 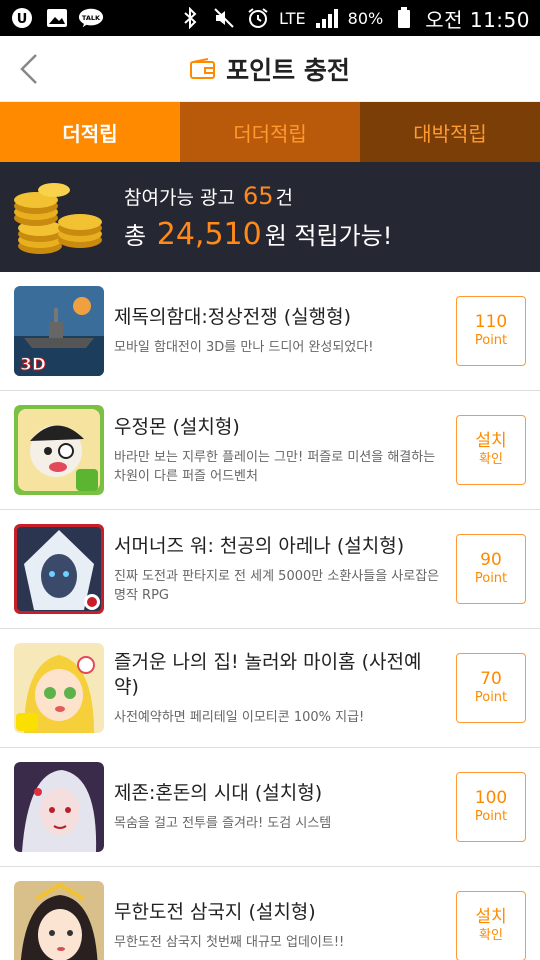 What do you see at coordinates (258, 18) in the screenshot?
I see `alarm-icon` at bounding box center [258, 18].